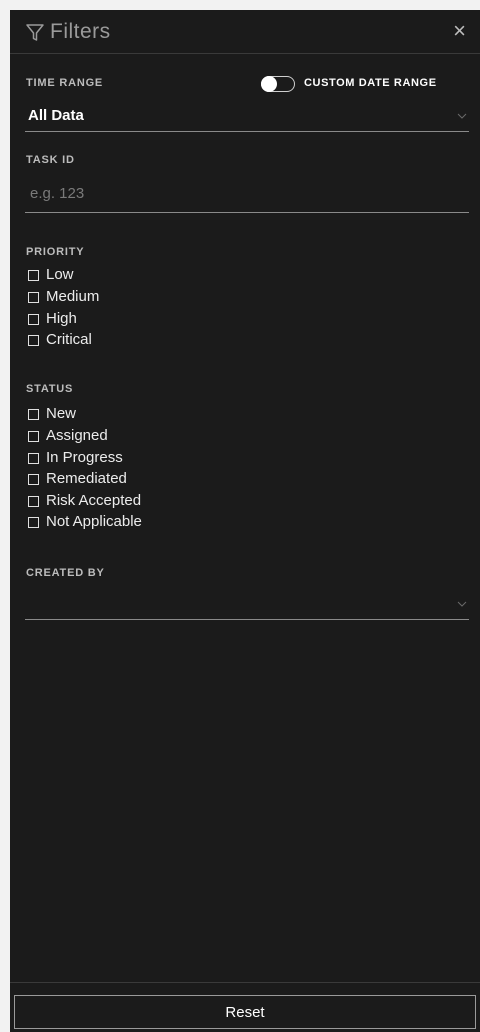  What do you see at coordinates (60, 274) in the screenshot?
I see `checkbox-label: Low` at bounding box center [60, 274].